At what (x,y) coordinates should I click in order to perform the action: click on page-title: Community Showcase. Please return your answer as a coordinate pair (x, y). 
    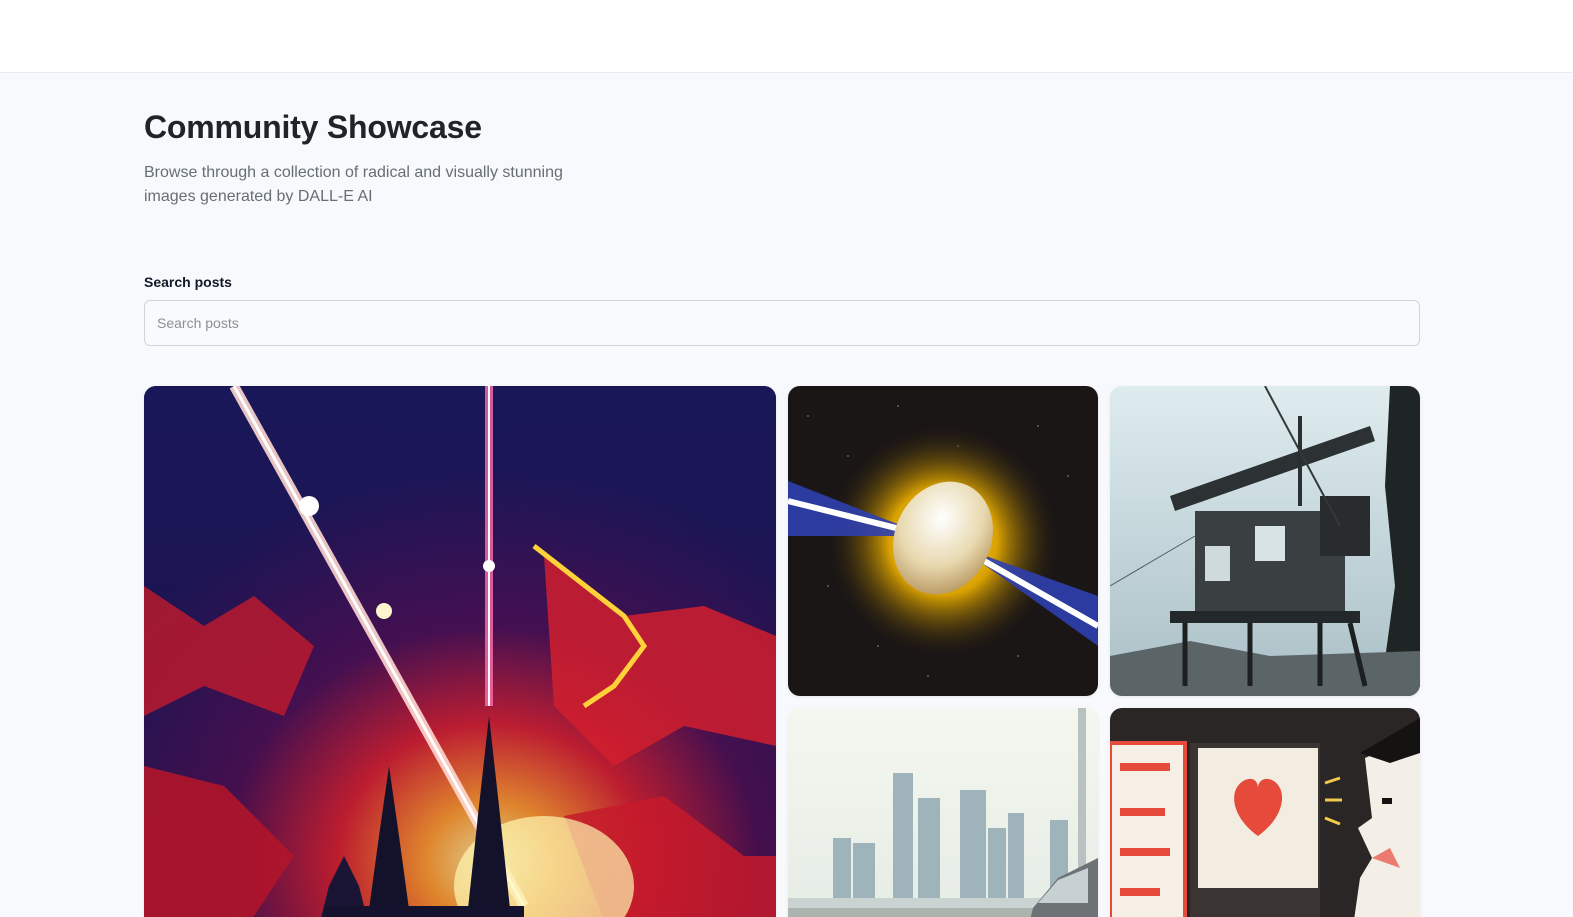
    Looking at the image, I should click on (313, 127).